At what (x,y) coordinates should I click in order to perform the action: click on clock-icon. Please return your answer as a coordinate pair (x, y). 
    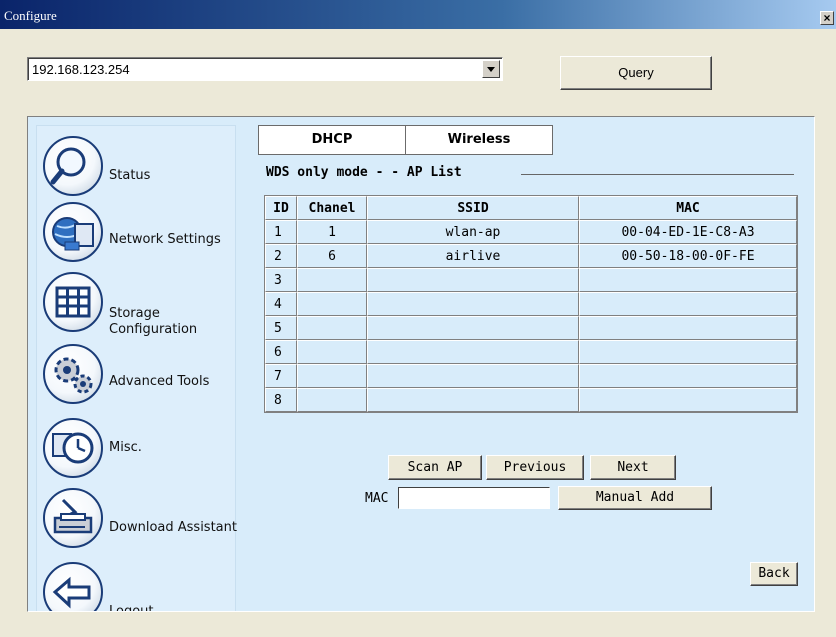
    Looking at the image, I should click on (73, 448).